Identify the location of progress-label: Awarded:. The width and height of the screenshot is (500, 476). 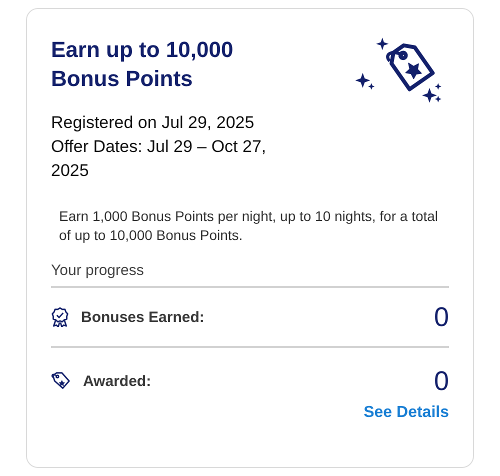
(117, 381).